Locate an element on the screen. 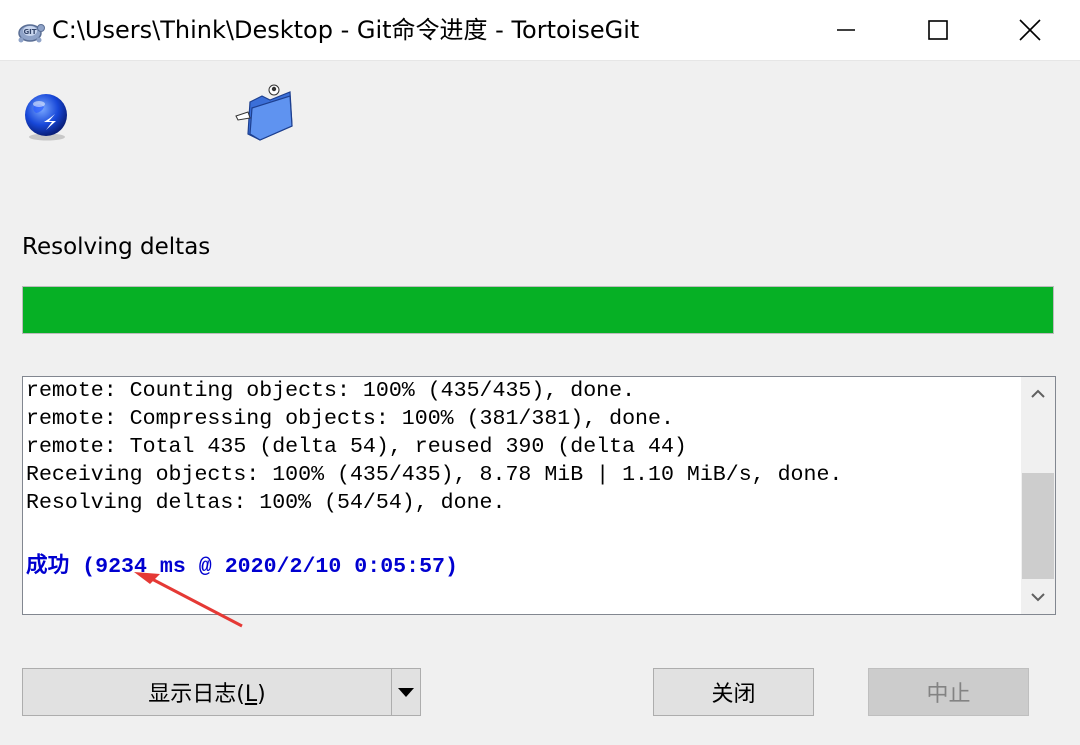  tortoisegit-icon: GIT is located at coordinates (31, 33).